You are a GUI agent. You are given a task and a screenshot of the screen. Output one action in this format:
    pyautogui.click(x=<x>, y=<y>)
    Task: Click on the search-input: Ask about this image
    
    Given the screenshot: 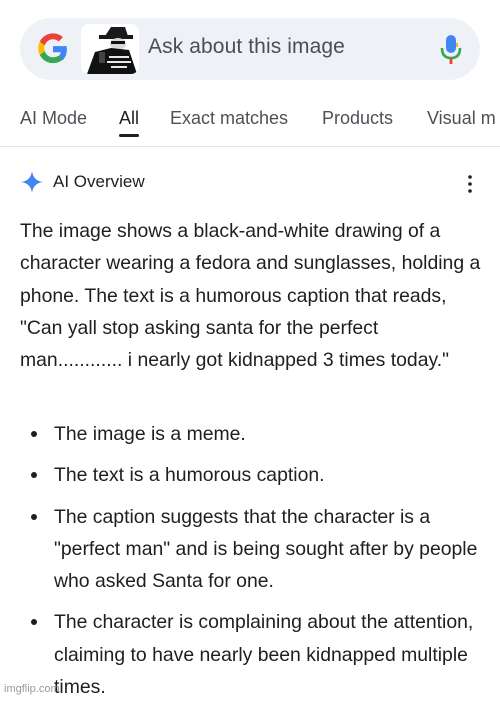 What is the action you would take?
    pyautogui.click(x=246, y=47)
    